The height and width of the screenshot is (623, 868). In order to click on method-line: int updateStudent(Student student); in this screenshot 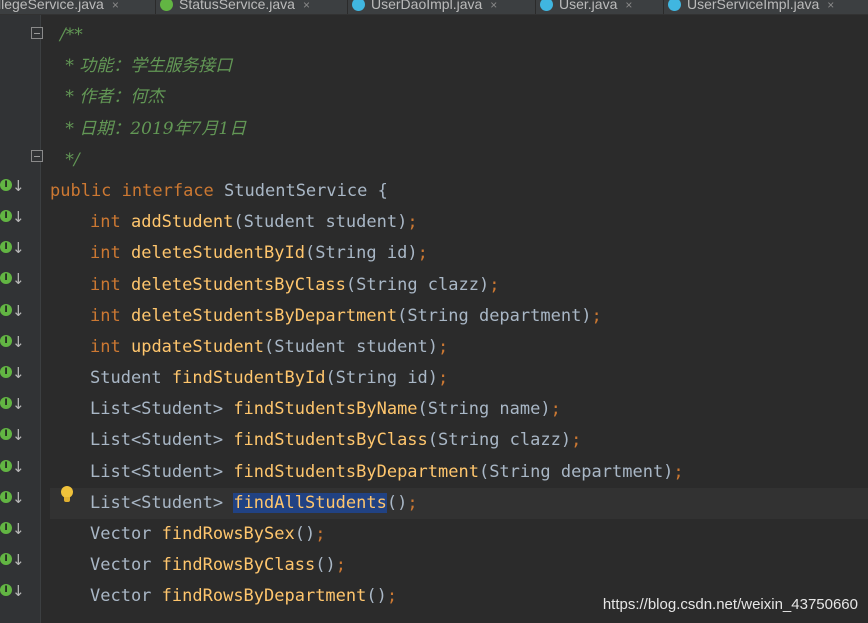, I will do `click(459, 347)`.